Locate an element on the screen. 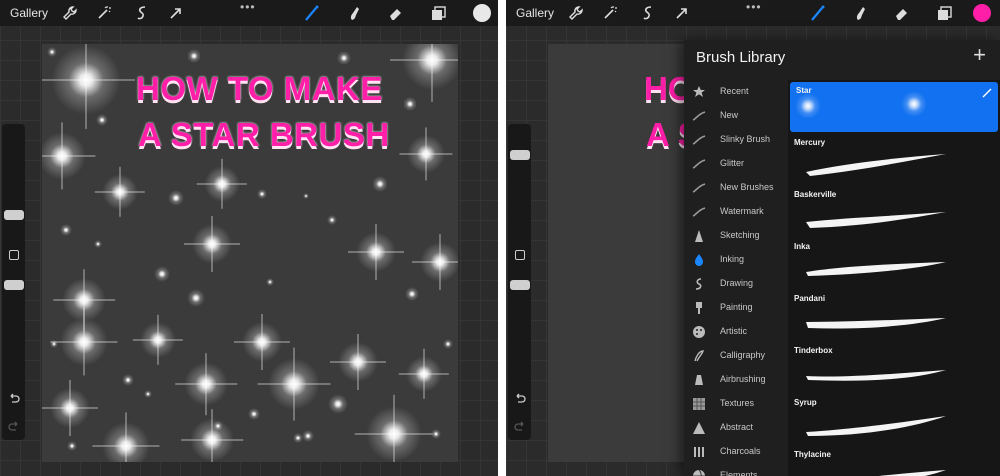 The width and height of the screenshot is (1000, 476). brush-set-item: Drawing is located at coordinates (736, 285).